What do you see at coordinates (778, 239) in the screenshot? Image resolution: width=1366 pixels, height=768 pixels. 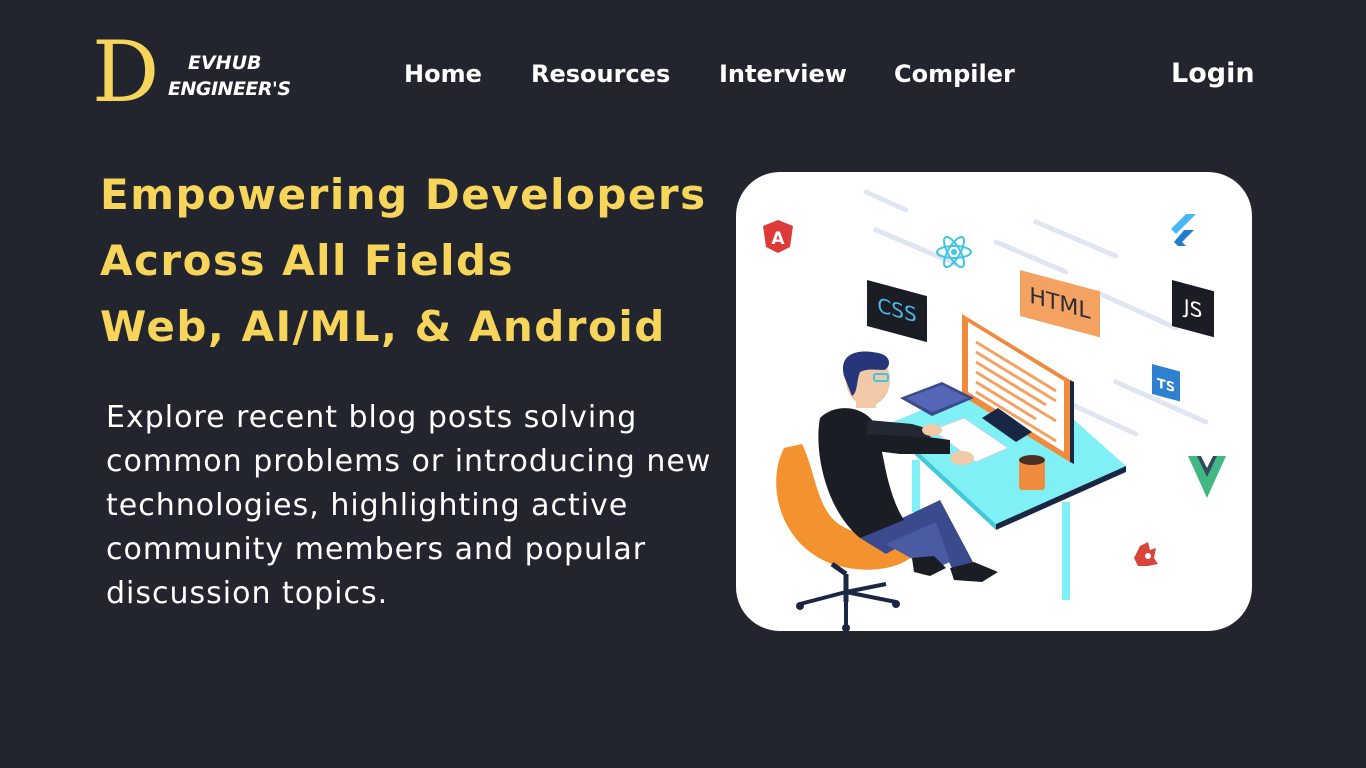 I see `svg-text: A` at bounding box center [778, 239].